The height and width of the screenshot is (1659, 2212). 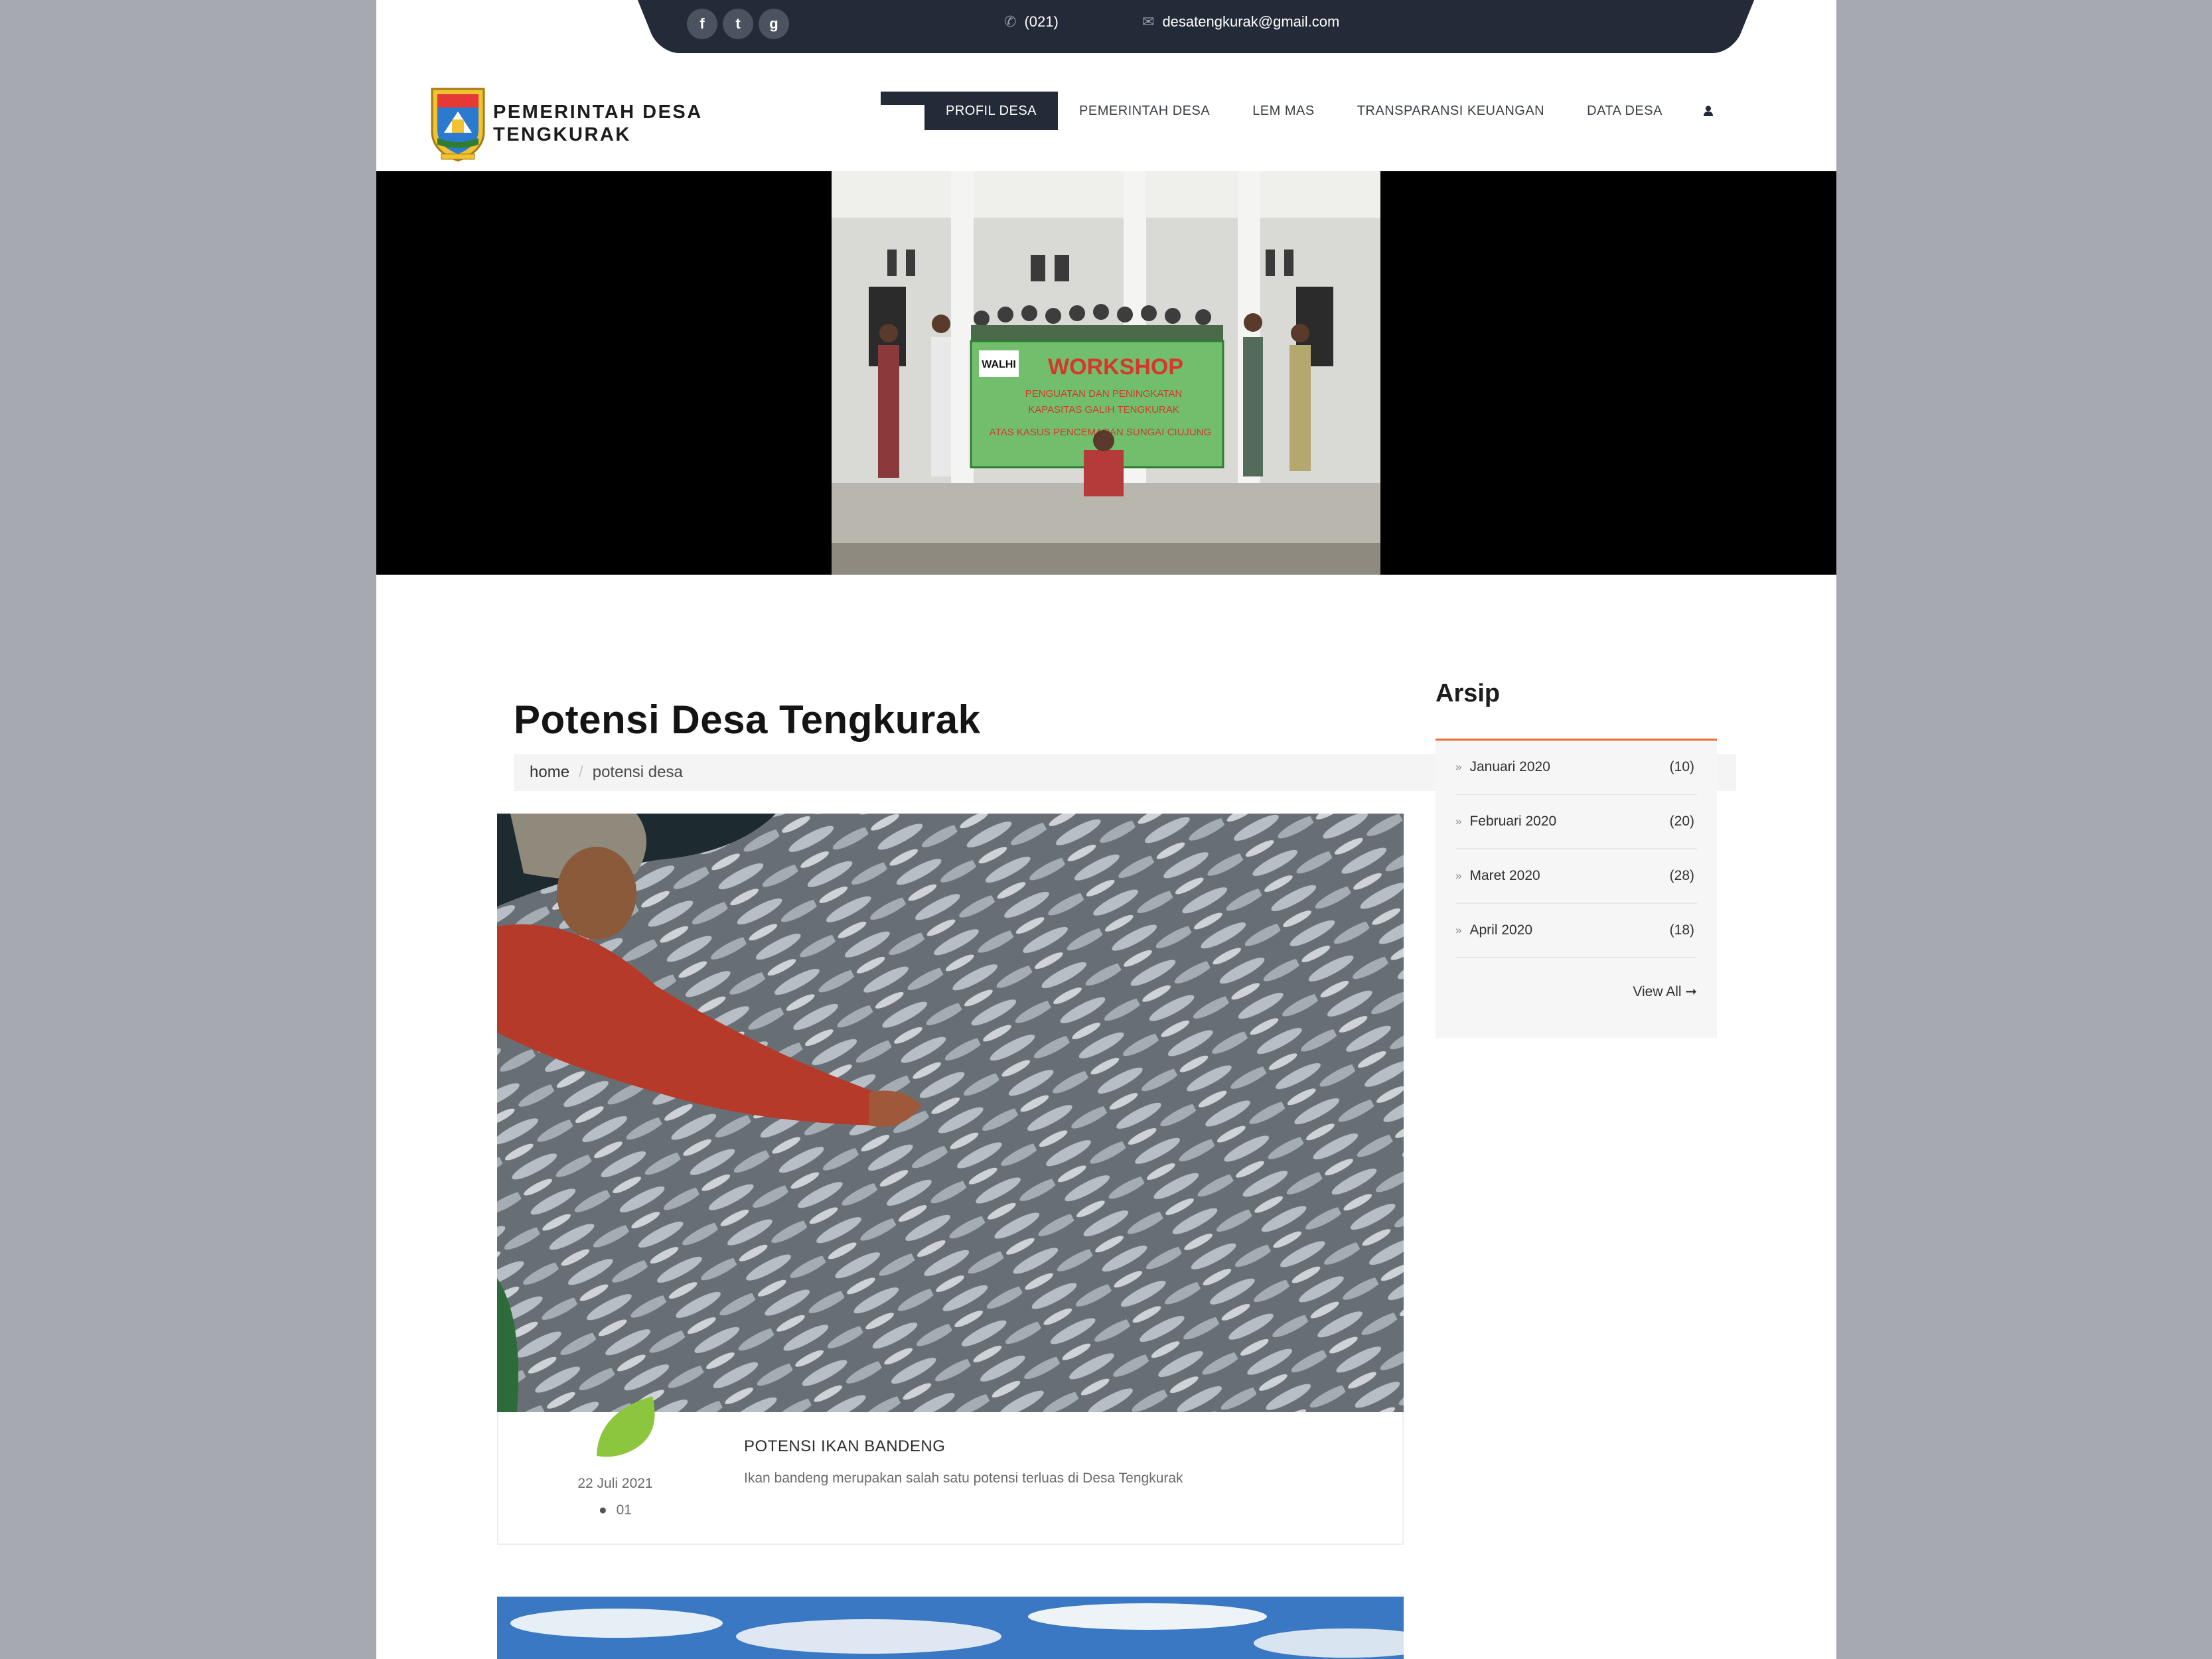 What do you see at coordinates (1681, 930) in the screenshot?
I see `archive-item-count: (18)` at bounding box center [1681, 930].